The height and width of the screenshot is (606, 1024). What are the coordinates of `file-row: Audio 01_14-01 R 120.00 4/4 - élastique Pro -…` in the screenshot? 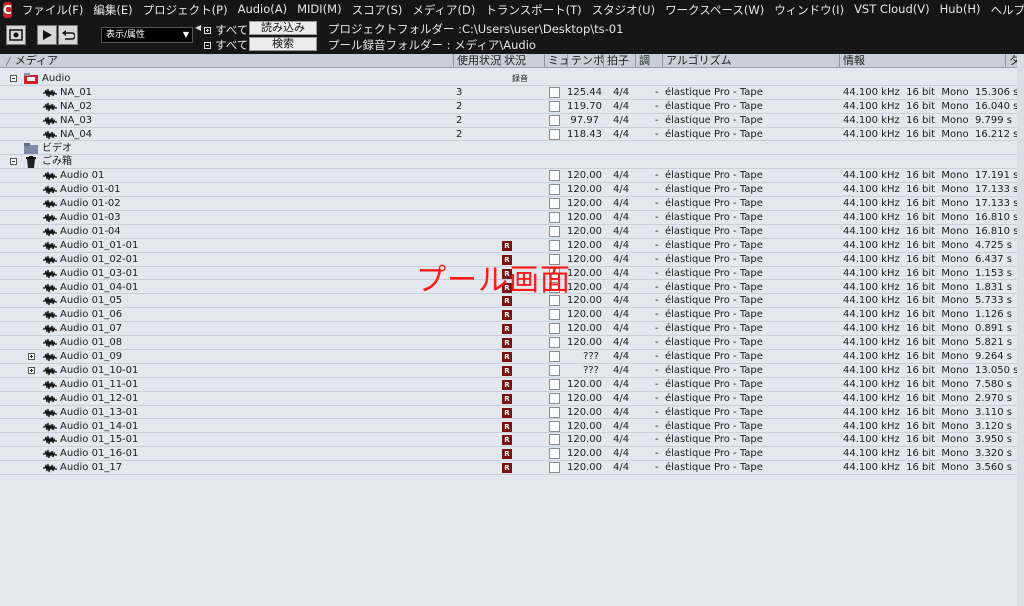 It's located at (512, 427).